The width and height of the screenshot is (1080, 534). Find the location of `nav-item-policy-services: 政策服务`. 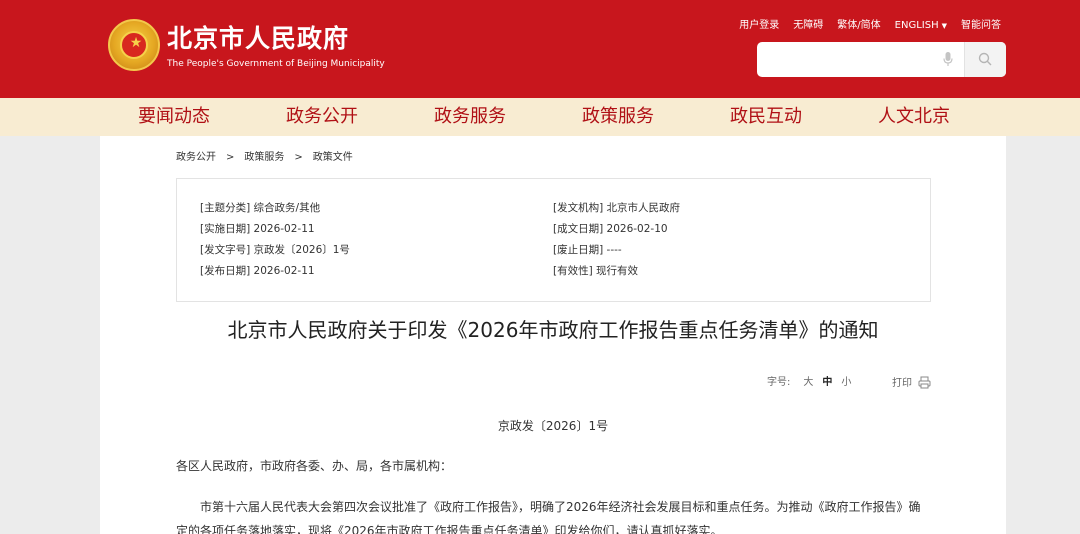

nav-item-policy-services: 政策服务 is located at coordinates (618, 117).